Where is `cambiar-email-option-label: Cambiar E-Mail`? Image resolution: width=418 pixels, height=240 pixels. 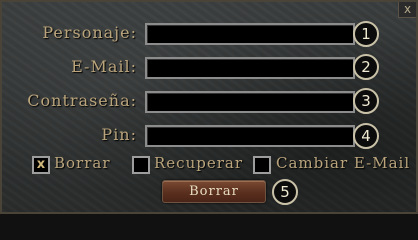 cambiar-email-option-label: Cambiar E-Mail is located at coordinates (343, 163).